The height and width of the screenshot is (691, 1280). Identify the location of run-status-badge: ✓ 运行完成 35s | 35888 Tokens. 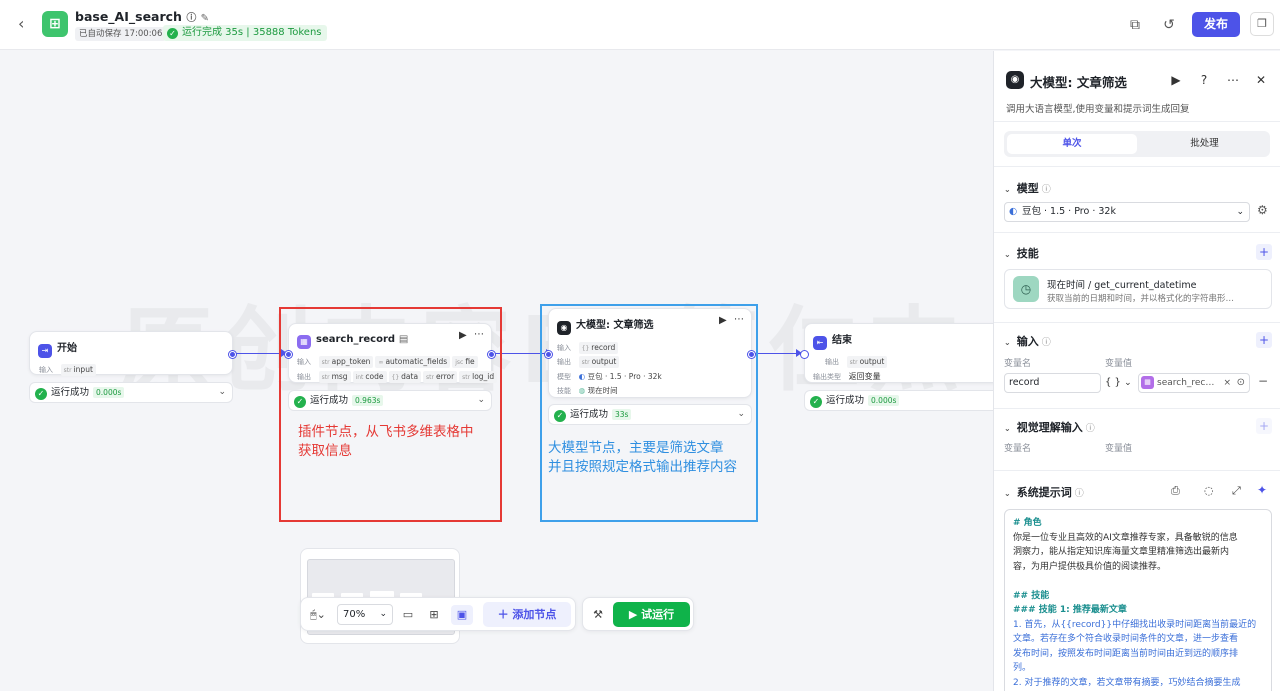
(245, 33).